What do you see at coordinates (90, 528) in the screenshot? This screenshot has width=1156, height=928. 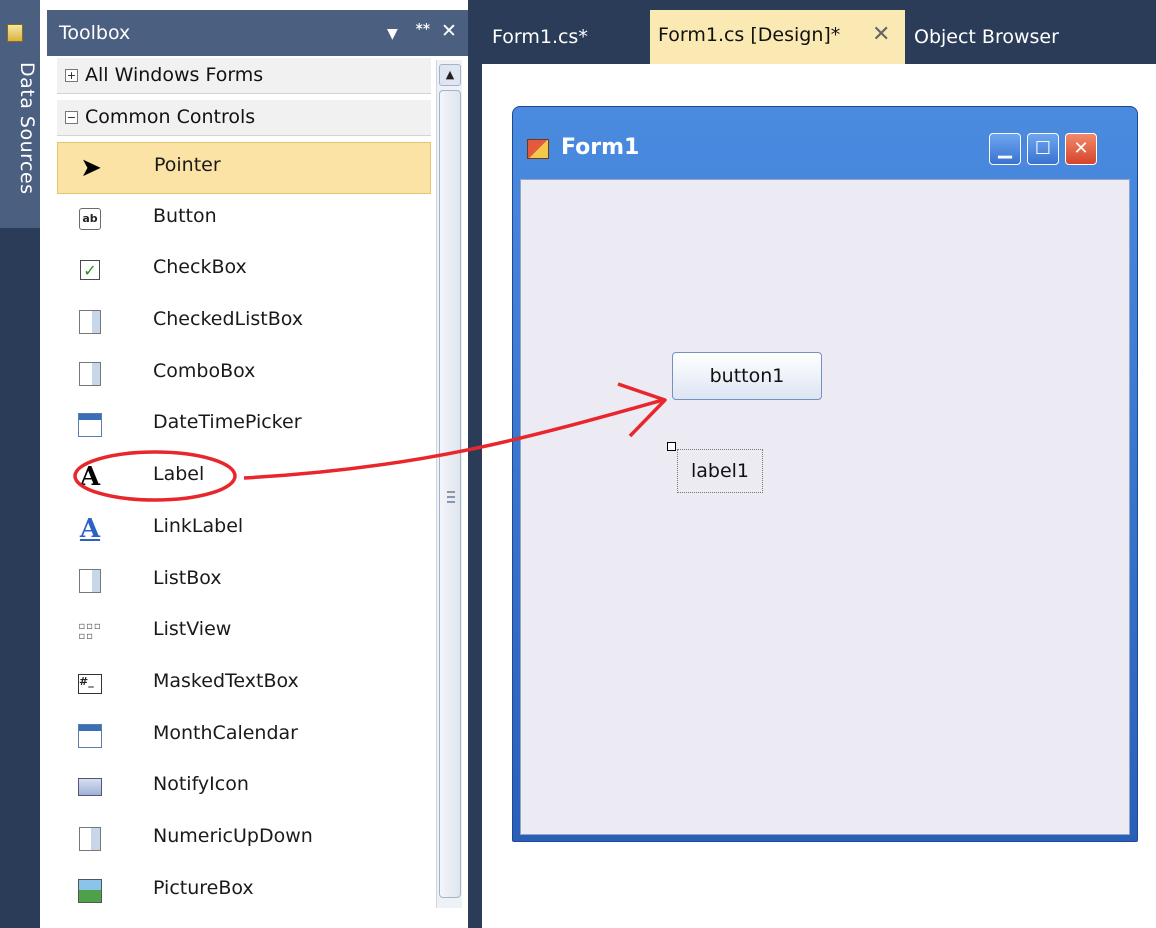 I see `link-label-icon: A` at bounding box center [90, 528].